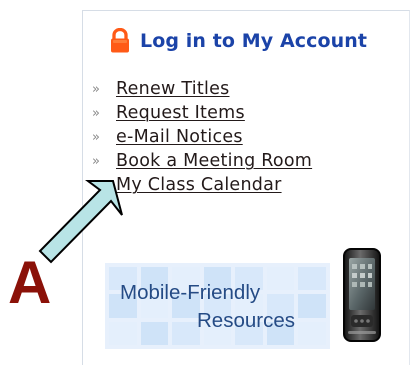  Describe the element at coordinates (120, 40) in the screenshot. I see `lock-icon` at that location.